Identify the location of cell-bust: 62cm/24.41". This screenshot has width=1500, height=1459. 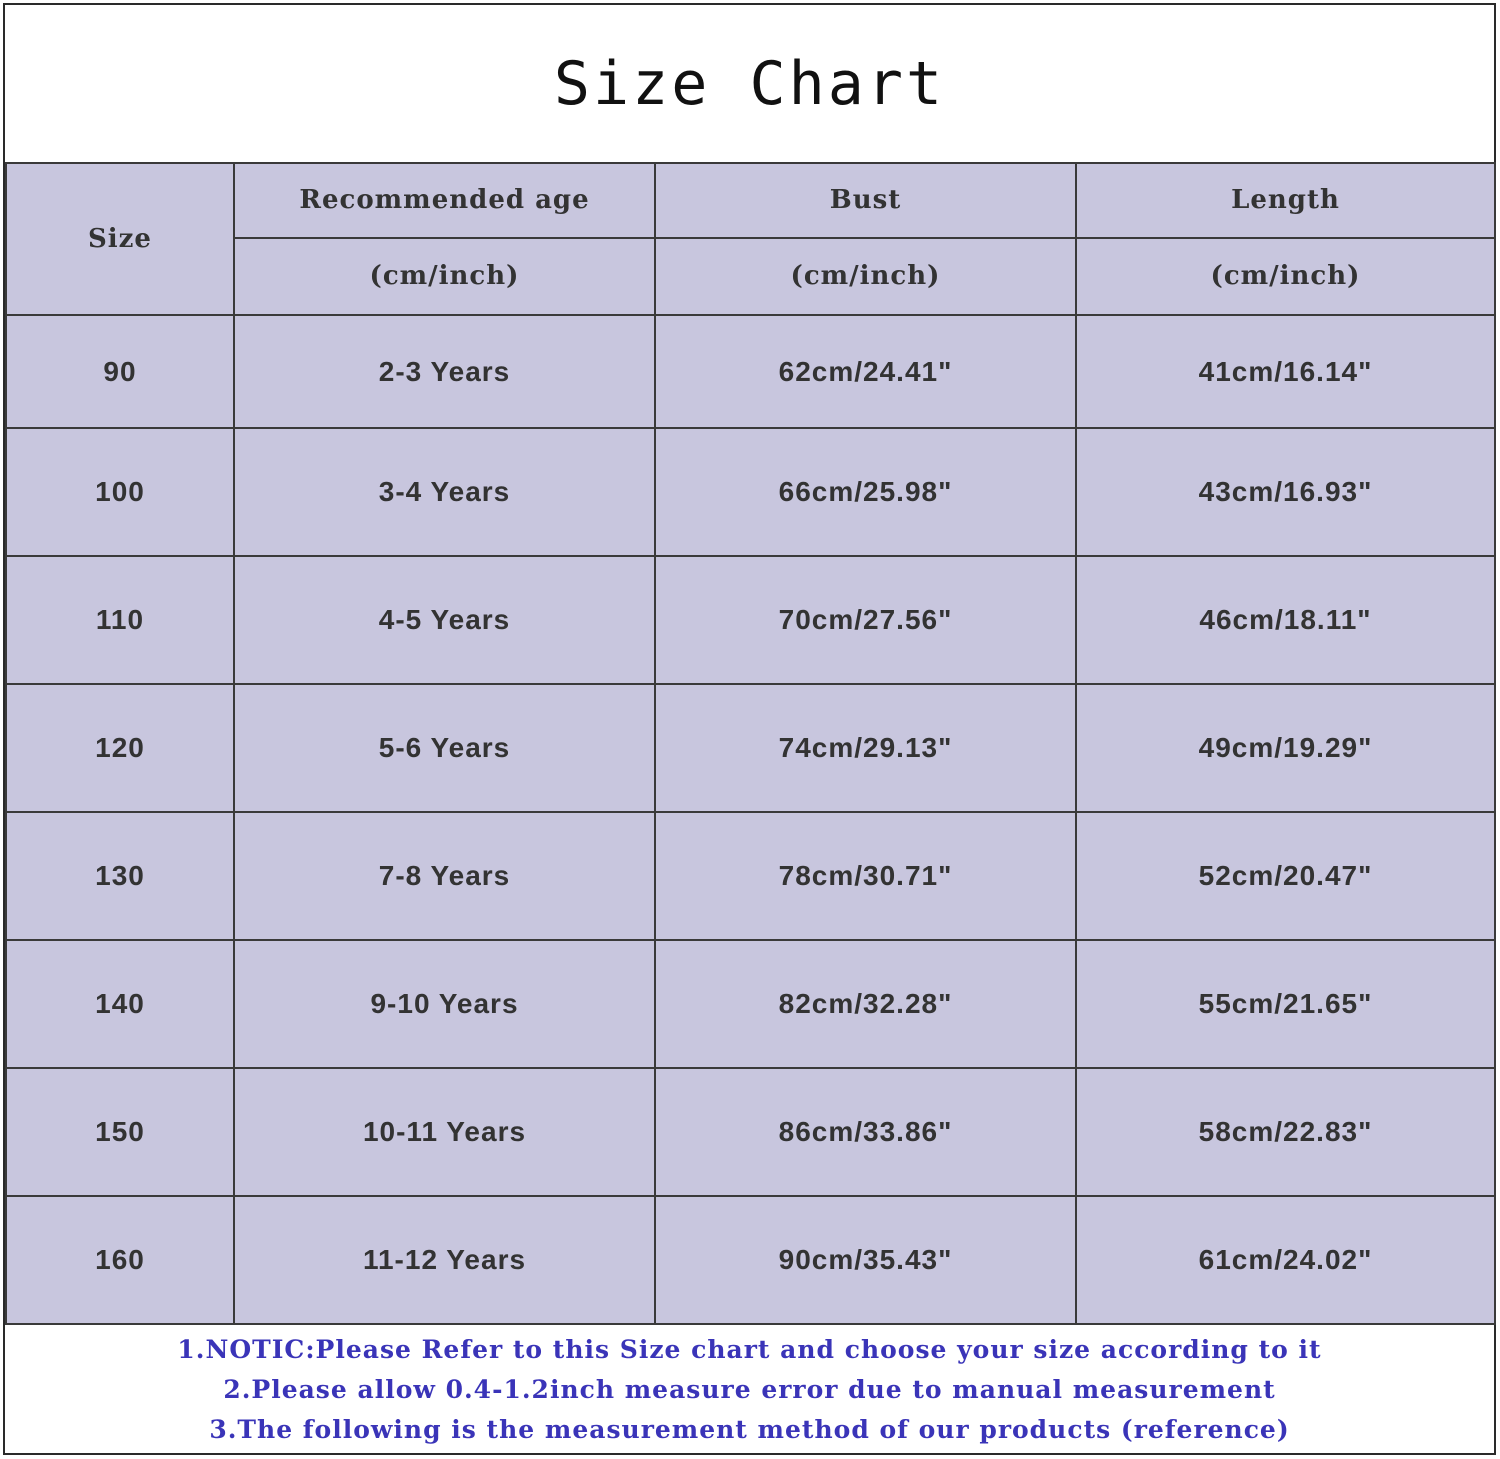
(865, 371).